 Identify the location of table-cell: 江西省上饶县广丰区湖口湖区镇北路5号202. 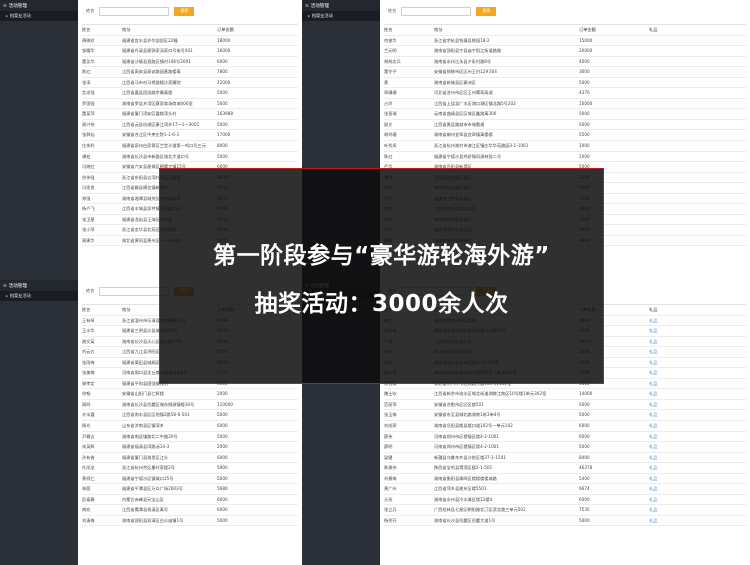
(475, 103).